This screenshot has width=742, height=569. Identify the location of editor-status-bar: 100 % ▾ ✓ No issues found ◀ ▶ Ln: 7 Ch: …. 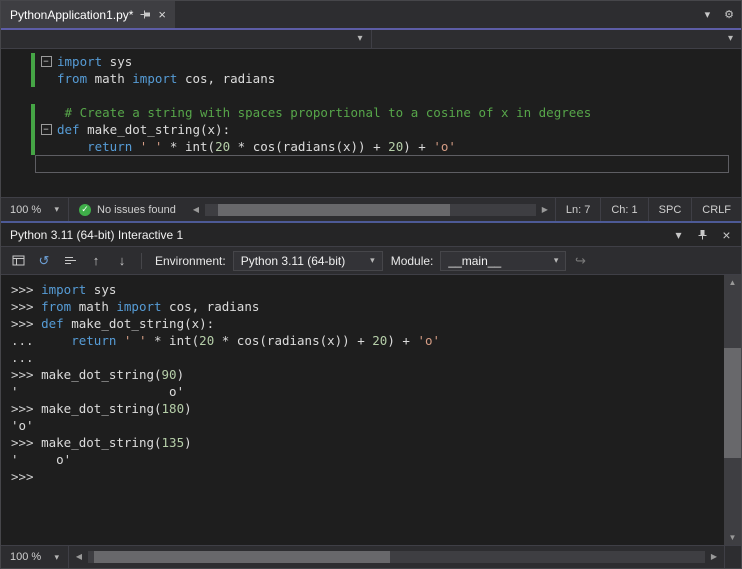
(371, 209).